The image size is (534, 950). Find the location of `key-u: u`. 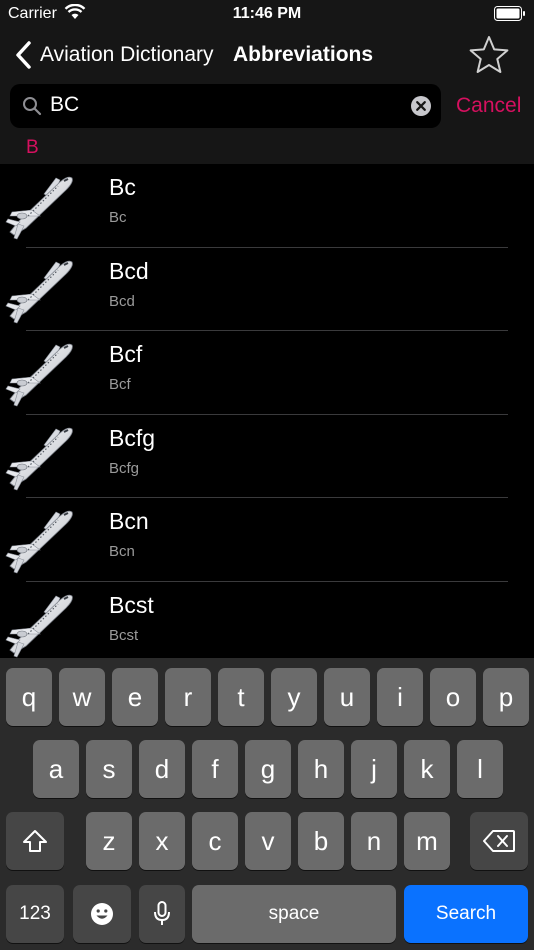

key-u: u is located at coordinates (347, 697).